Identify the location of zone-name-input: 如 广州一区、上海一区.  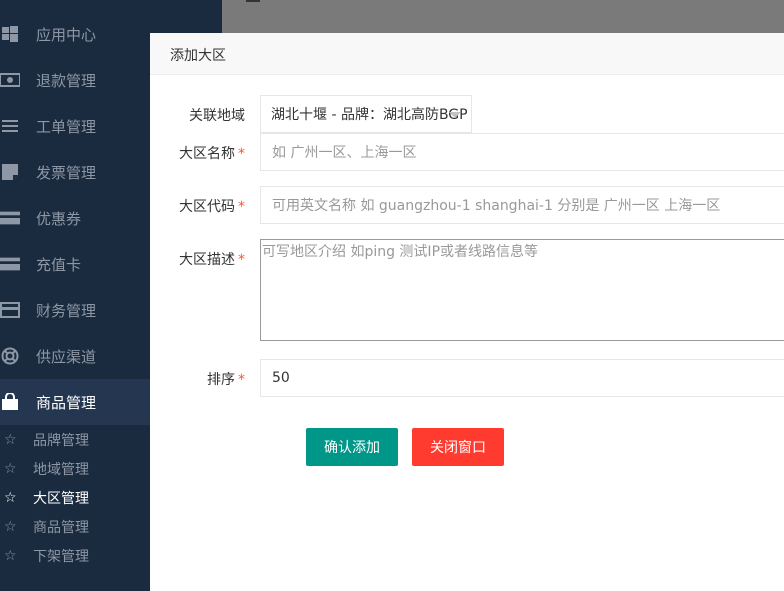
(522, 152).